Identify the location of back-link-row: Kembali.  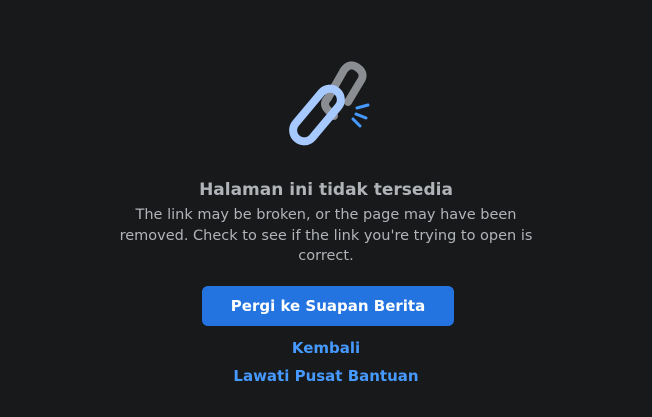
(326, 348).